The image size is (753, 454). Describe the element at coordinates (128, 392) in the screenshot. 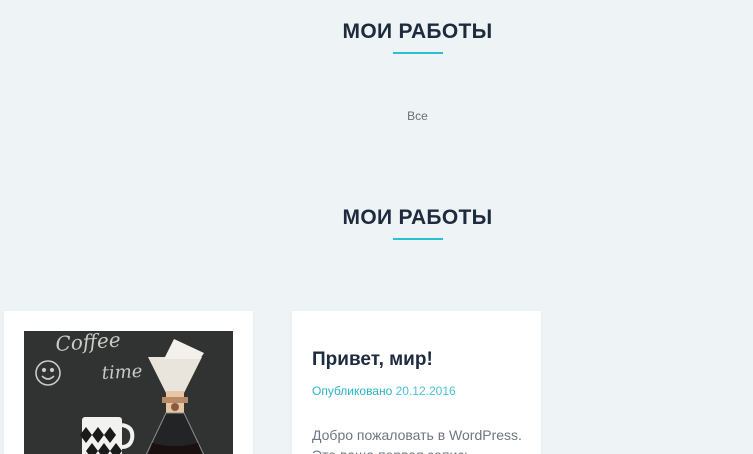

I see `post-thumbnail-image: Coffee time` at that location.